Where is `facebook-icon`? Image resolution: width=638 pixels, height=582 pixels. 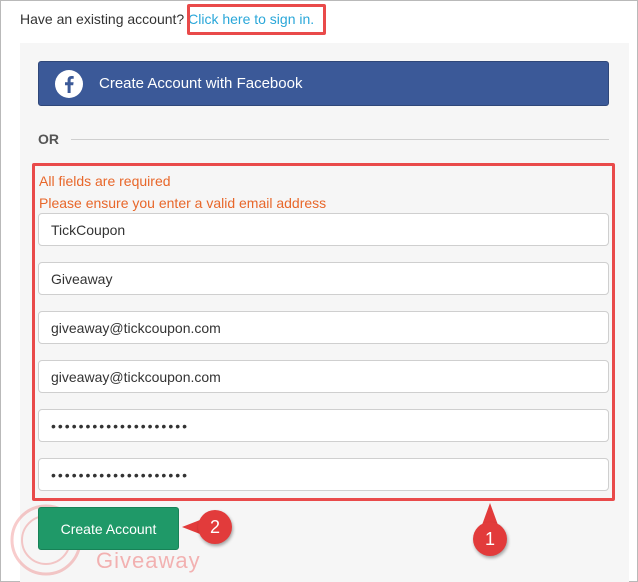 facebook-icon is located at coordinates (69, 84).